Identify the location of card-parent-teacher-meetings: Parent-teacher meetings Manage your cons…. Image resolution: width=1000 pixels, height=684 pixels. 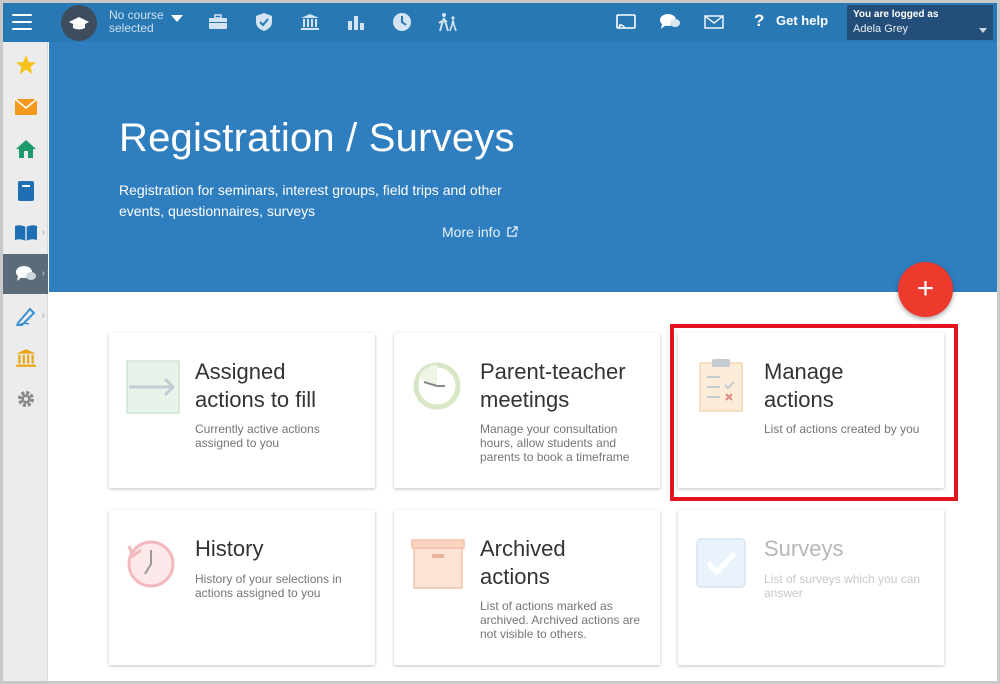
(527, 410).